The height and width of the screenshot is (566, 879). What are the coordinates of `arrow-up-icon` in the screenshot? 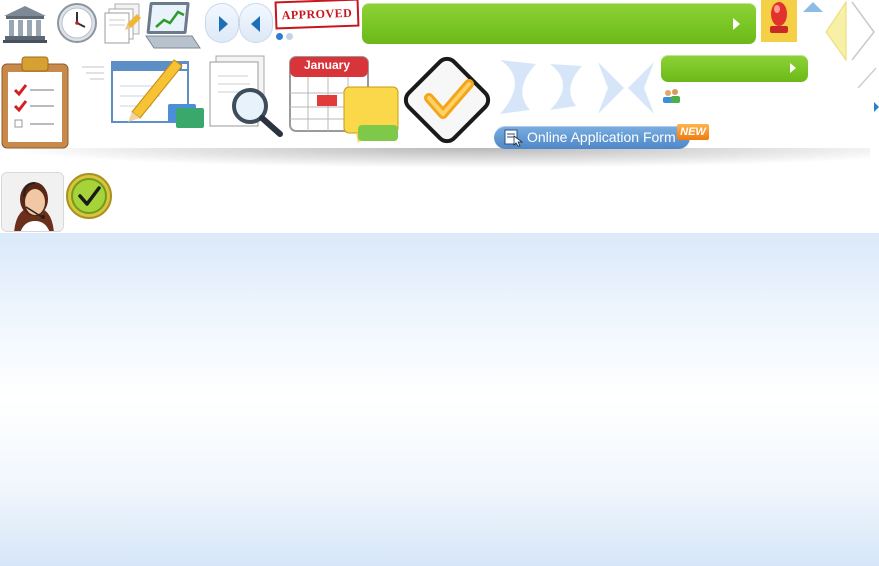 It's located at (813, 6).